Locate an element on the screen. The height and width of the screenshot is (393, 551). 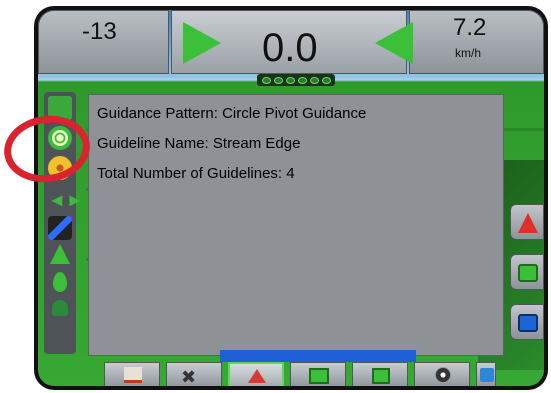
tools-icon: ✖ is located at coordinates (189, 376).